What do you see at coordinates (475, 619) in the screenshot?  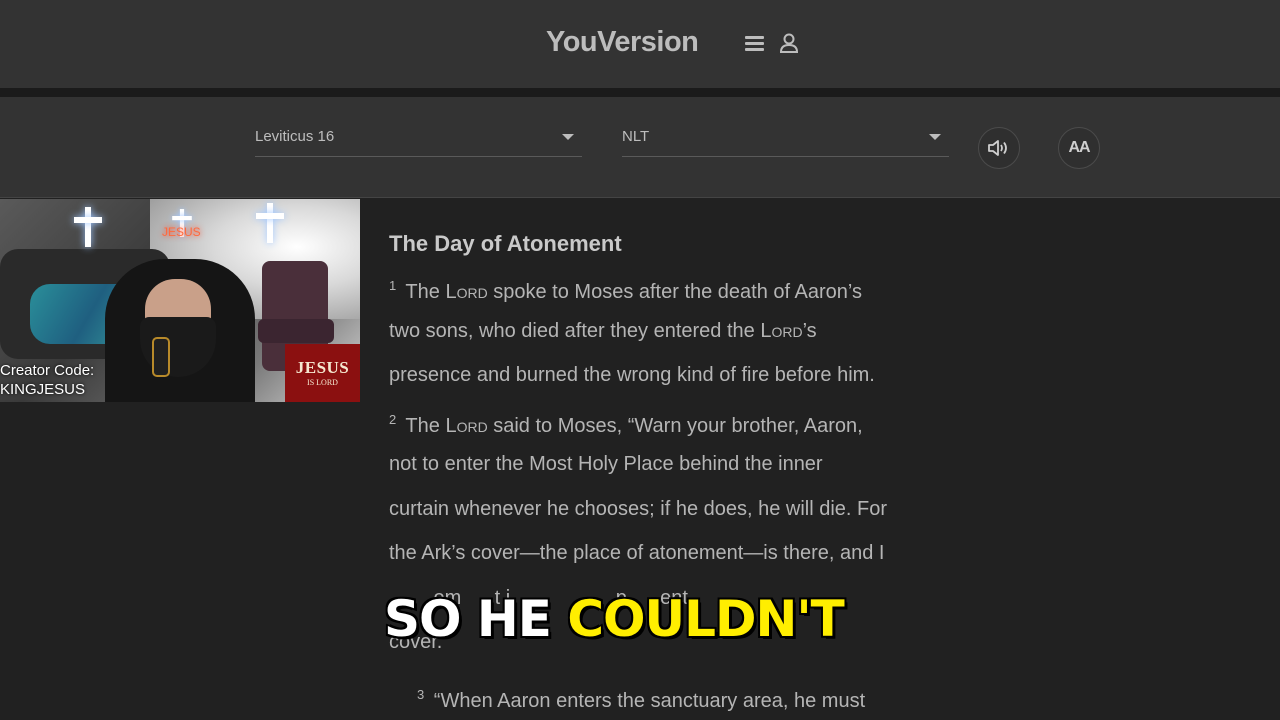 I see `caption-white-text: SO HE` at bounding box center [475, 619].